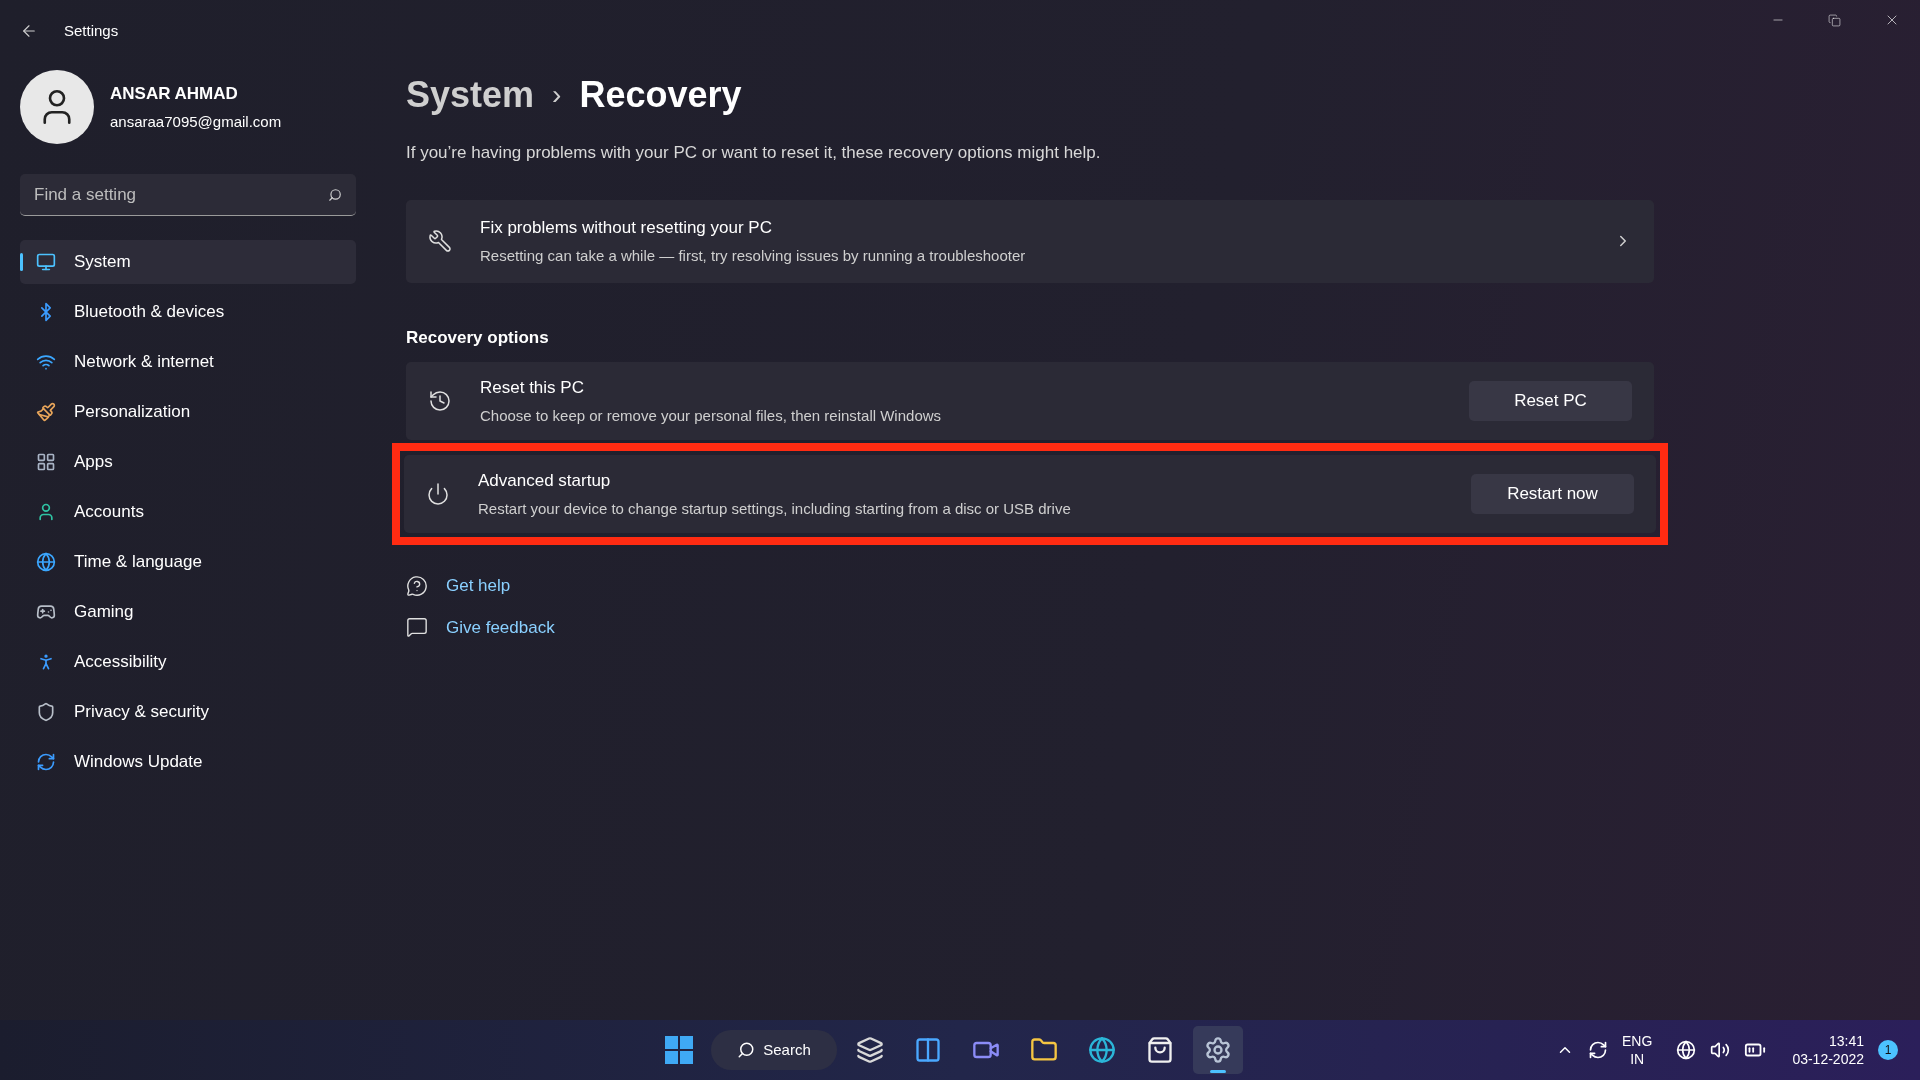 The width and height of the screenshot is (1920, 1080). What do you see at coordinates (91, 30) in the screenshot?
I see `window-title: Settings` at bounding box center [91, 30].